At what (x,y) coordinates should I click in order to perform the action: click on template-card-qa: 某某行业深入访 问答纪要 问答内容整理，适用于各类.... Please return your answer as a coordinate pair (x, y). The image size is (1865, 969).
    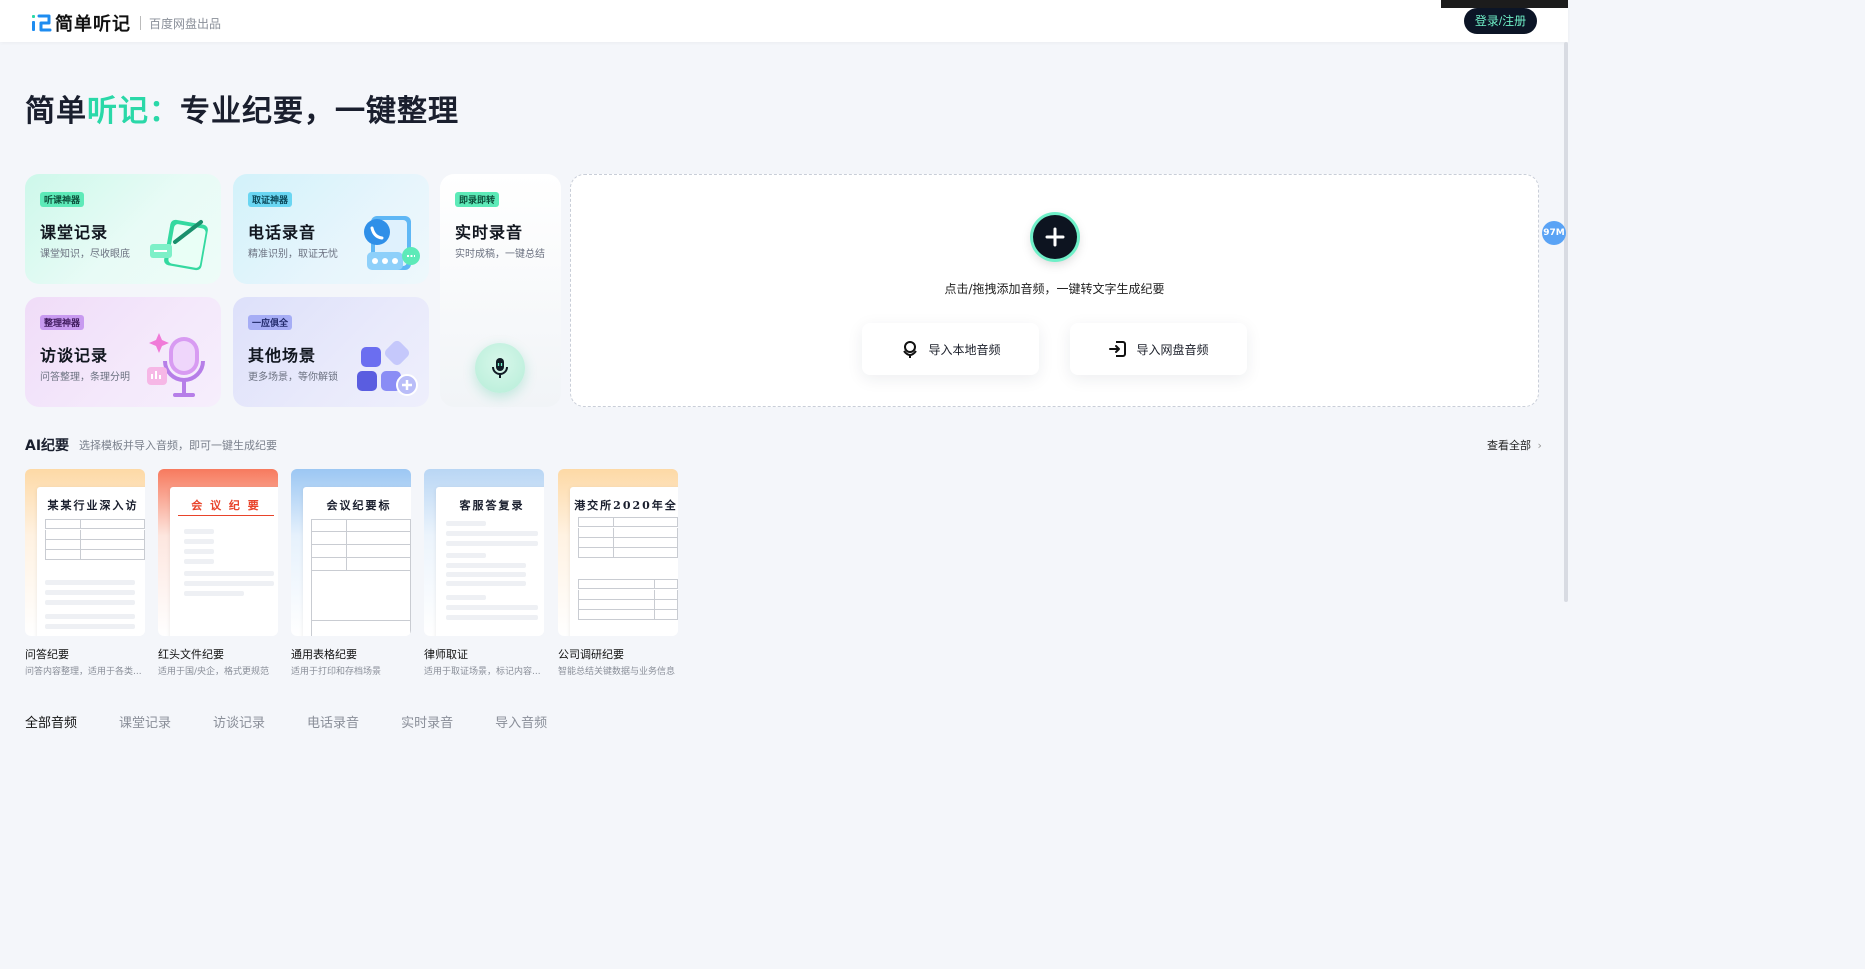
    Looking at the image, I should click on (85, 573).